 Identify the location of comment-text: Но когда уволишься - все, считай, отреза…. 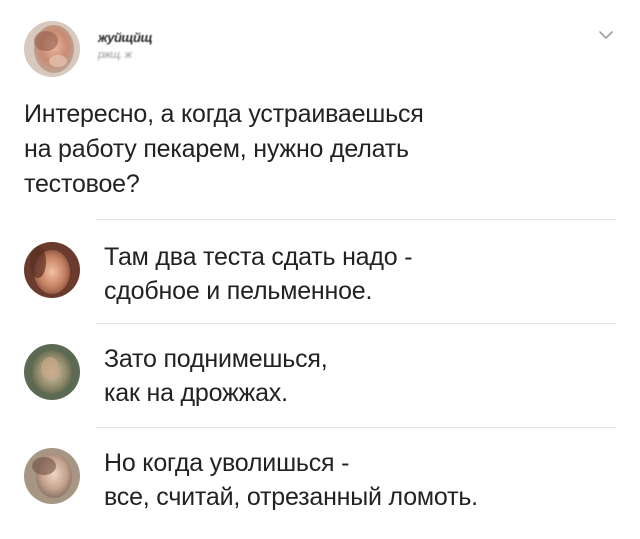
(291, 480).